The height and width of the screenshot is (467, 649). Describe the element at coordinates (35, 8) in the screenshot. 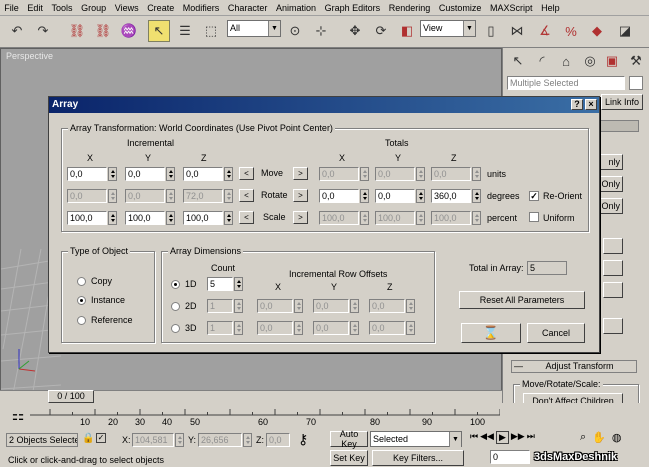

I see `menu-edit: Edit` at that location.